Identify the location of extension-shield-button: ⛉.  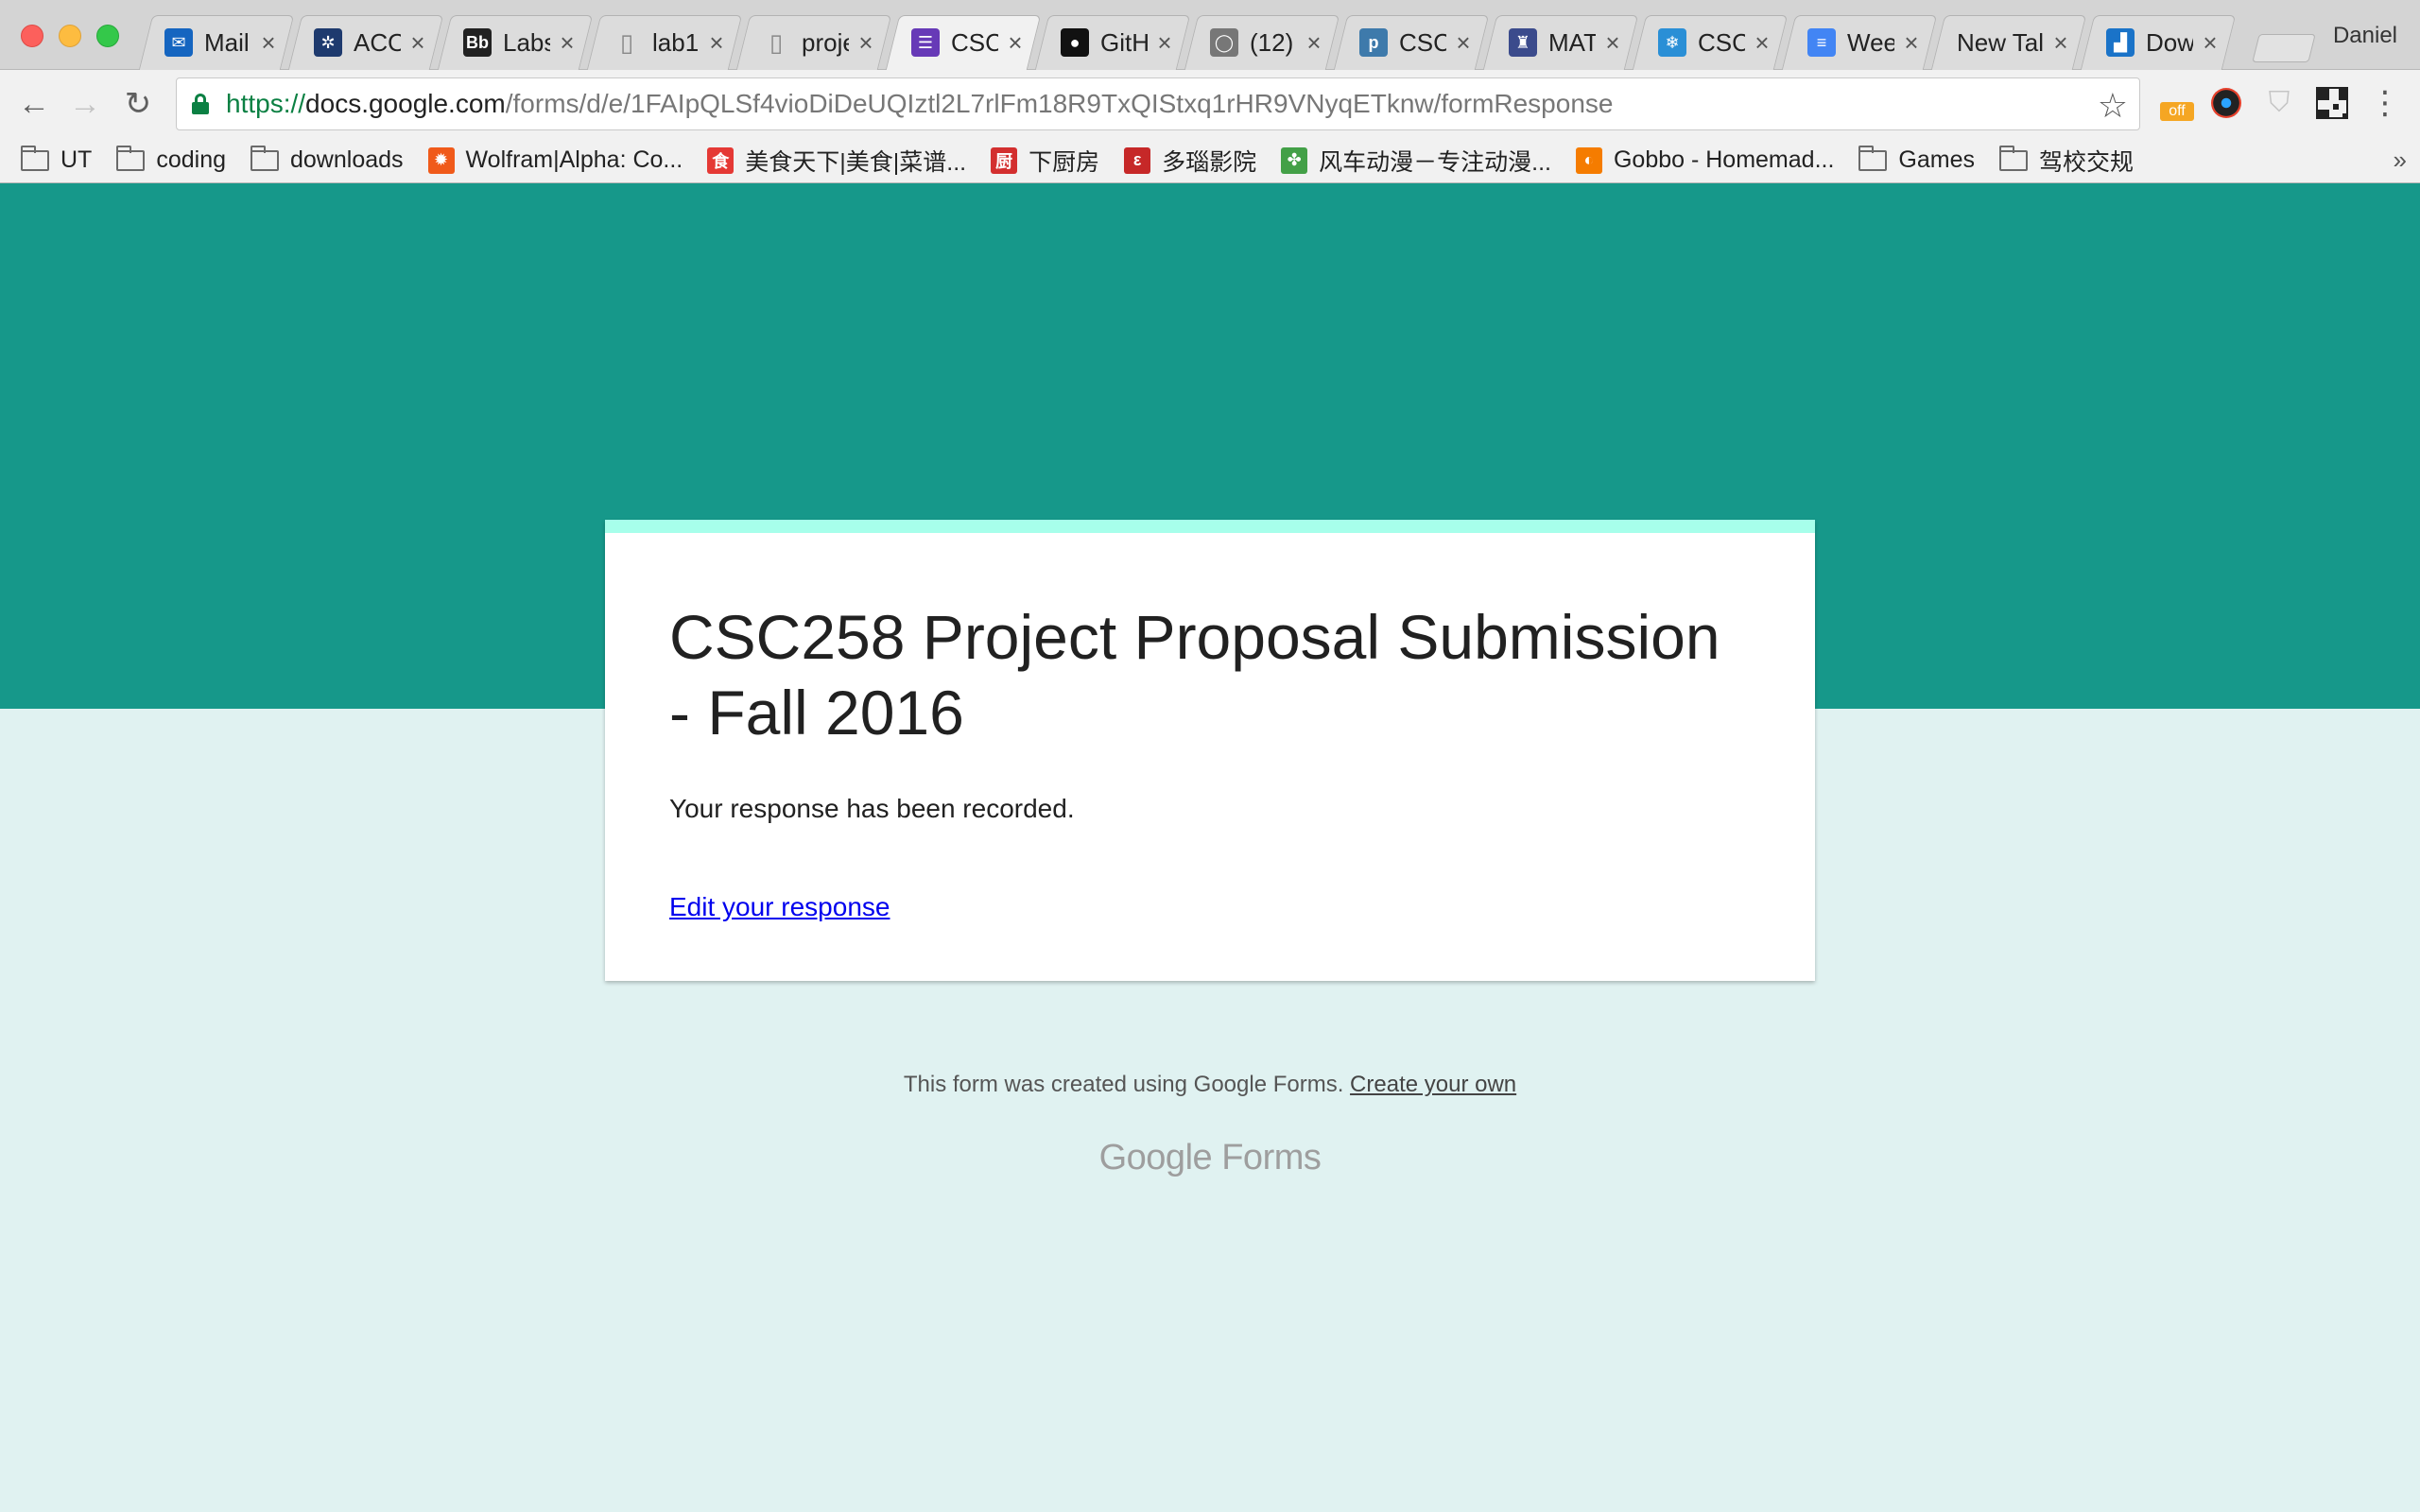
(2279, 103).